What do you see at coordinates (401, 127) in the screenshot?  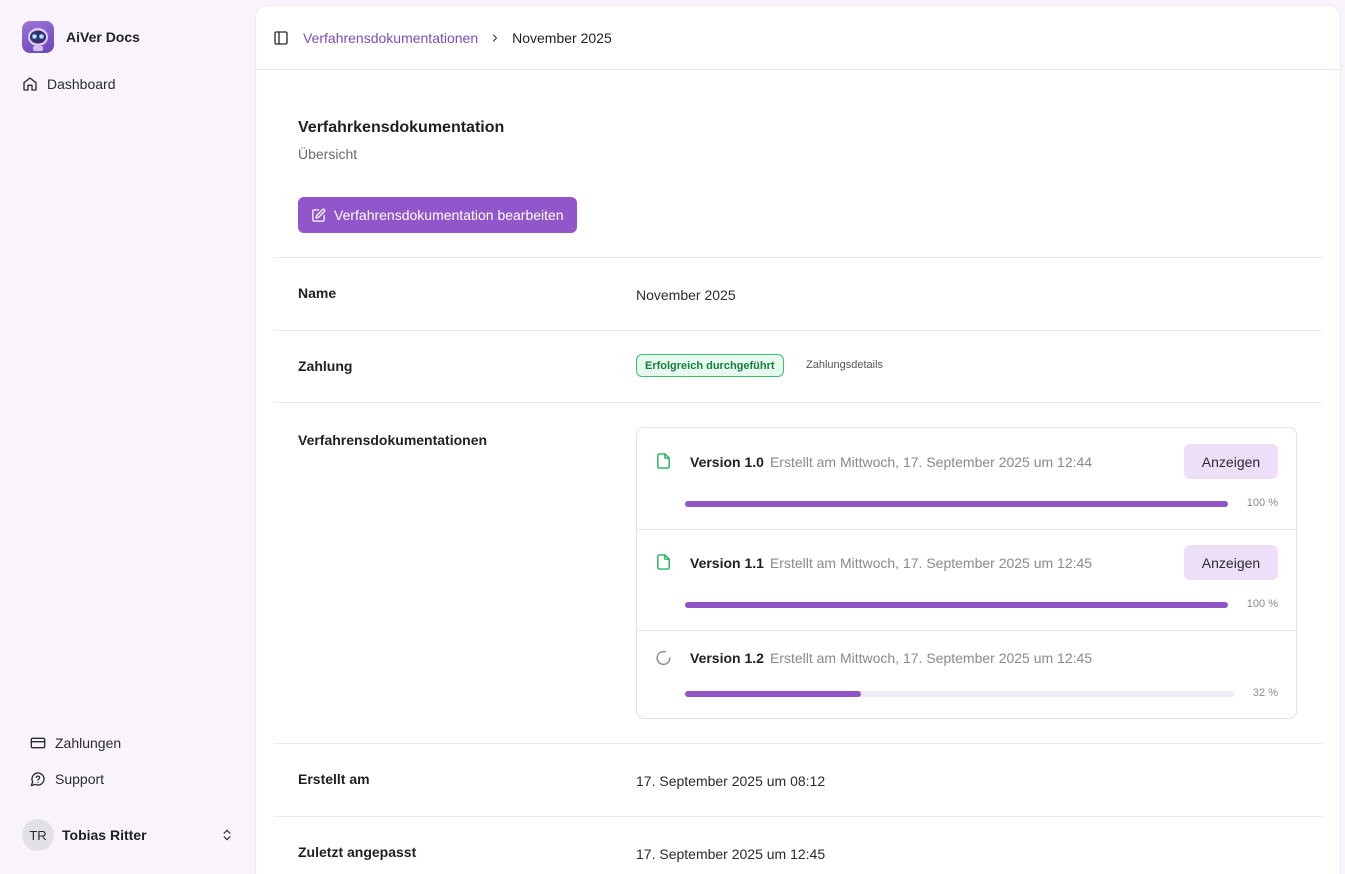 I see `page-title: Verfahrkensdokumentation` at bounding box center [401, 127].